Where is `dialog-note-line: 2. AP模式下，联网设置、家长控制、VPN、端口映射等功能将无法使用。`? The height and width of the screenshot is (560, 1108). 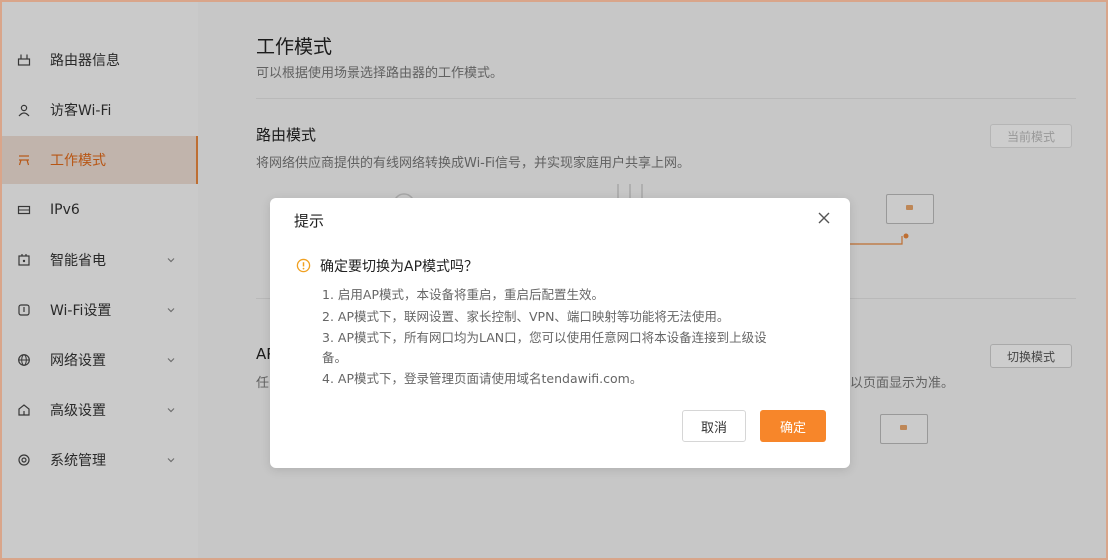 dialog-note-line: 2. AP模式下，联网设置、家长控制、VPN、端口映射等功能将无法使用。 is located at coordinates (526, 316).